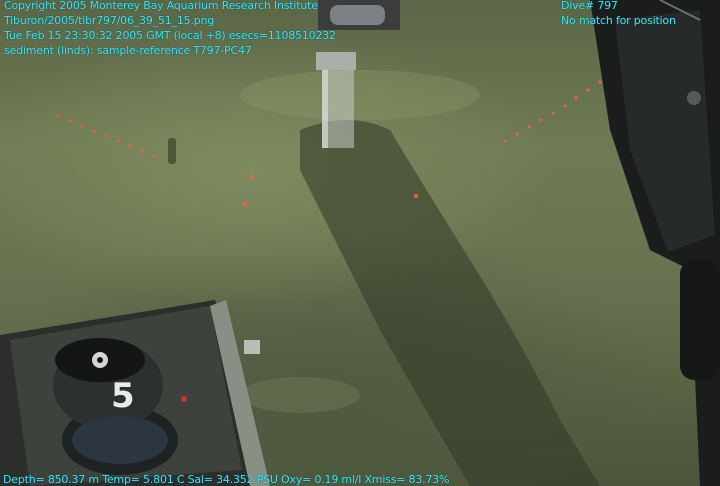  Describe the element at coordinates (109, 20) in the screenshot. I see `image-file-text: Tiburon/2005/tibr797/06_39_51_15.png` at that location.